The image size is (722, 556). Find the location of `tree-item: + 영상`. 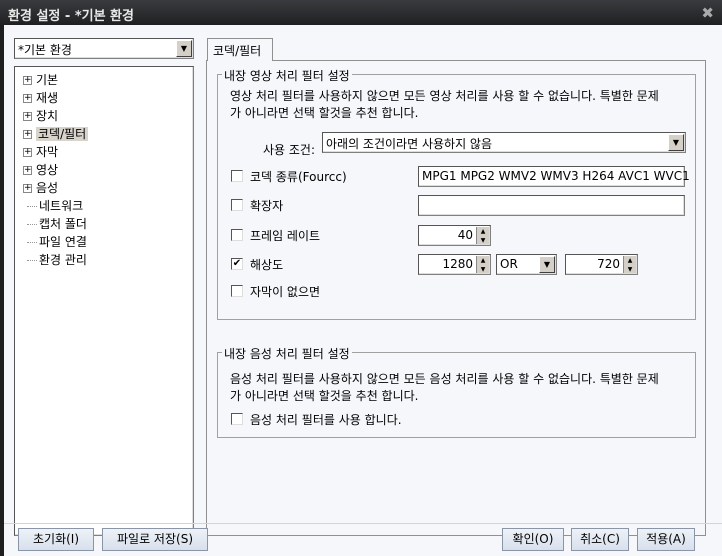

tree-item: + 영상 is located at coordinates (40, 169).